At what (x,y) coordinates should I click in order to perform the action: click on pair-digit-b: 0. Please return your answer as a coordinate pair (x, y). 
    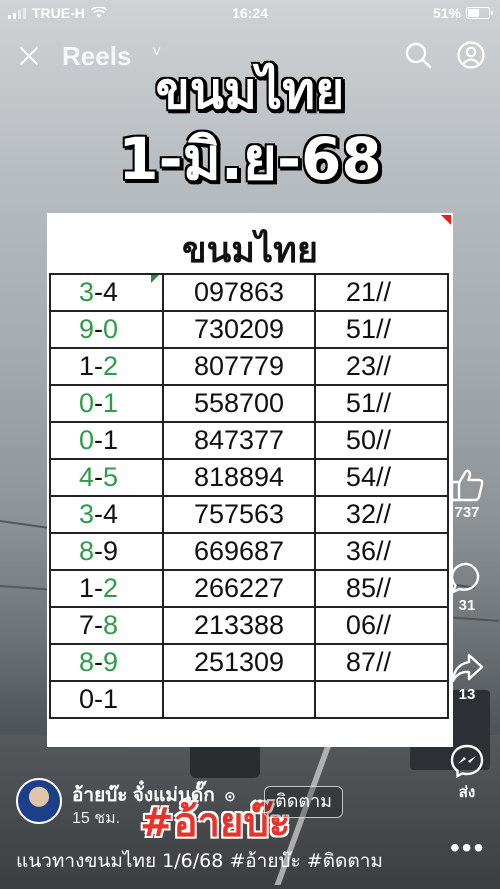
    Looking at the image, I should click on (111, 329).